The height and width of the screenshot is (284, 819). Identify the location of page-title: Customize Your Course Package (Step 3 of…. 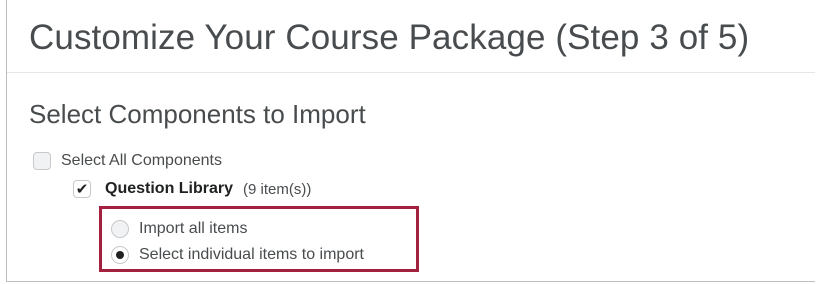
(389, 37).